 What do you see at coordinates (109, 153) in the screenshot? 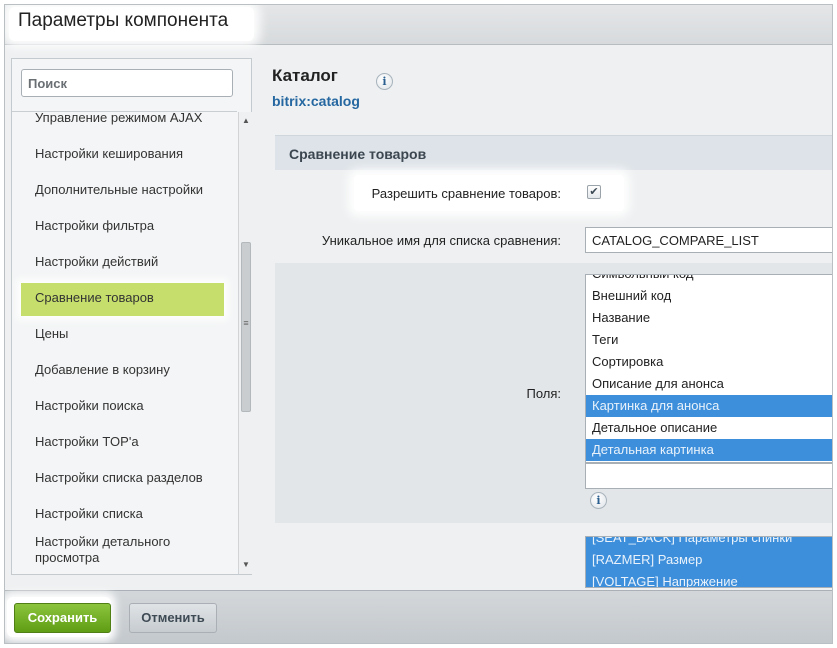
I see `sidebar-item-label: Настройки кеширования` at bounding box center [109, 153].